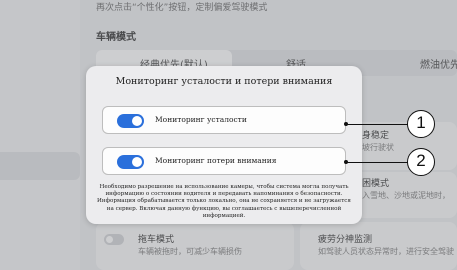 The image size is (457, 270). Describe the element at coordinates (216, 160) in the screenshot. I see `distraction-monitoring-label: Мониторинг потери внимания` at that location.